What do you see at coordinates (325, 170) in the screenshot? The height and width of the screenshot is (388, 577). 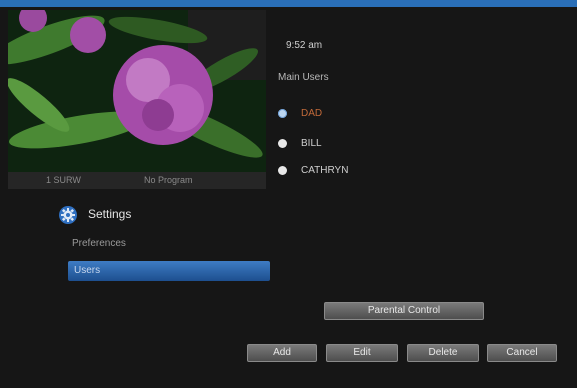 I see `user-name: CATHRYN` at bounding box center [325, 170].